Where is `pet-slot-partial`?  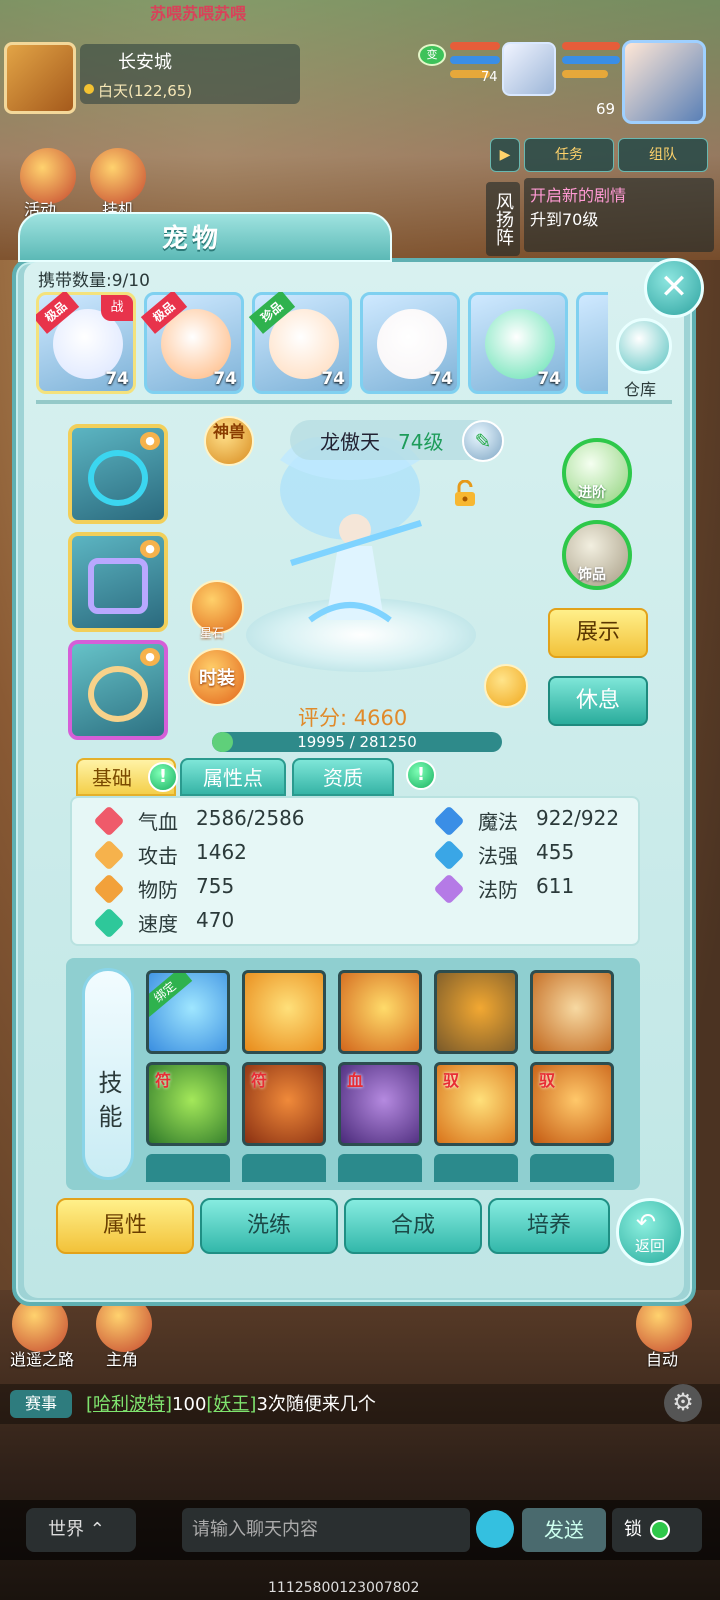 pet-slot-partial is located at coordinates (592, 343).